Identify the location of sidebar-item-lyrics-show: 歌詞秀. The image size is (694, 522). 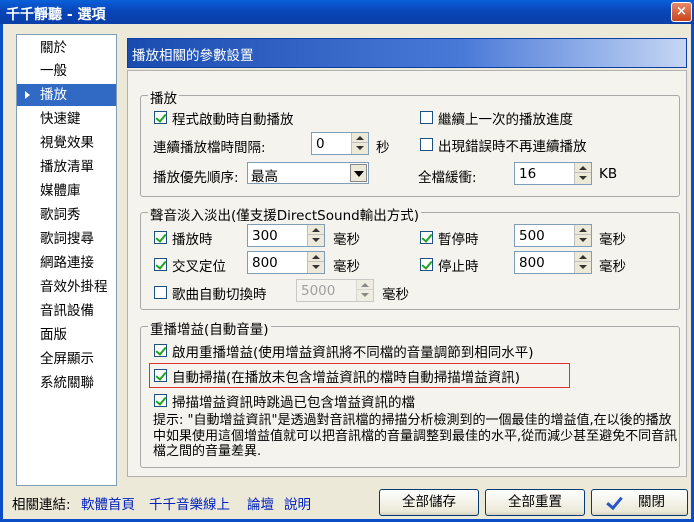
(66, 215).